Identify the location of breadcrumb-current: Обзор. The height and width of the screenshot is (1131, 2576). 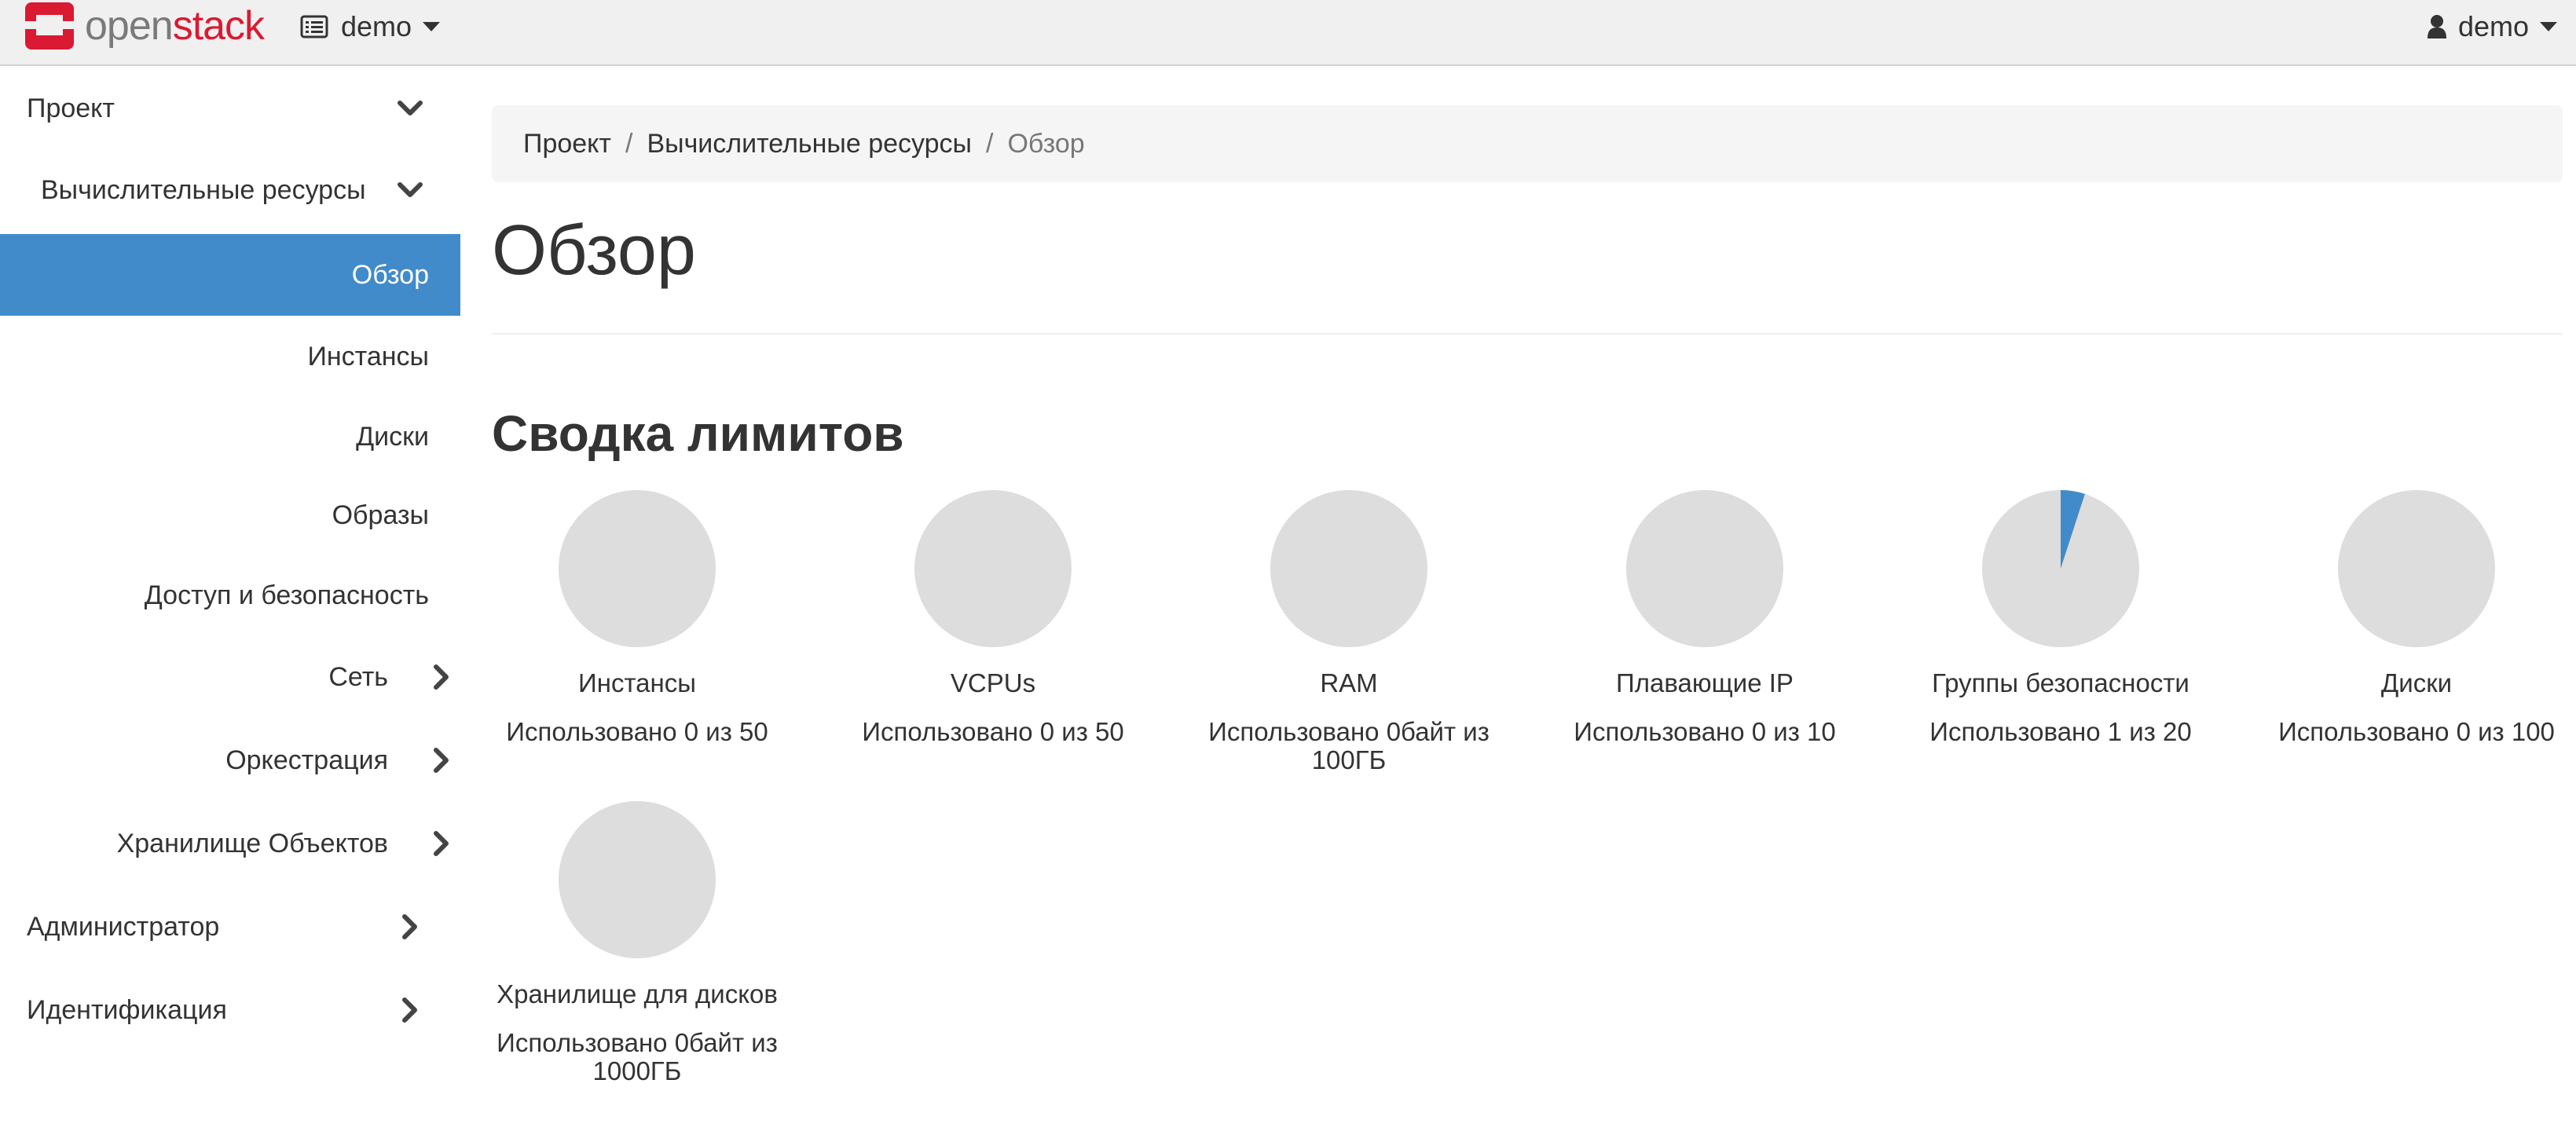
(1046, 143).